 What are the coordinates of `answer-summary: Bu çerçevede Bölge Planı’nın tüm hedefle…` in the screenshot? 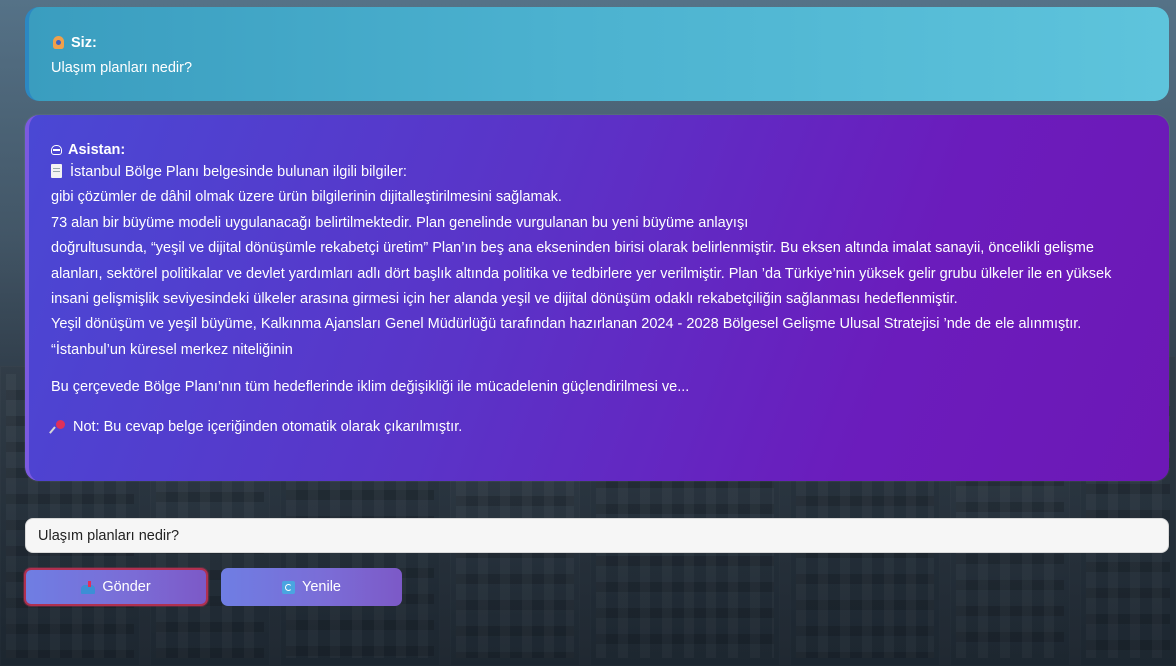 It's located at (370, 387).